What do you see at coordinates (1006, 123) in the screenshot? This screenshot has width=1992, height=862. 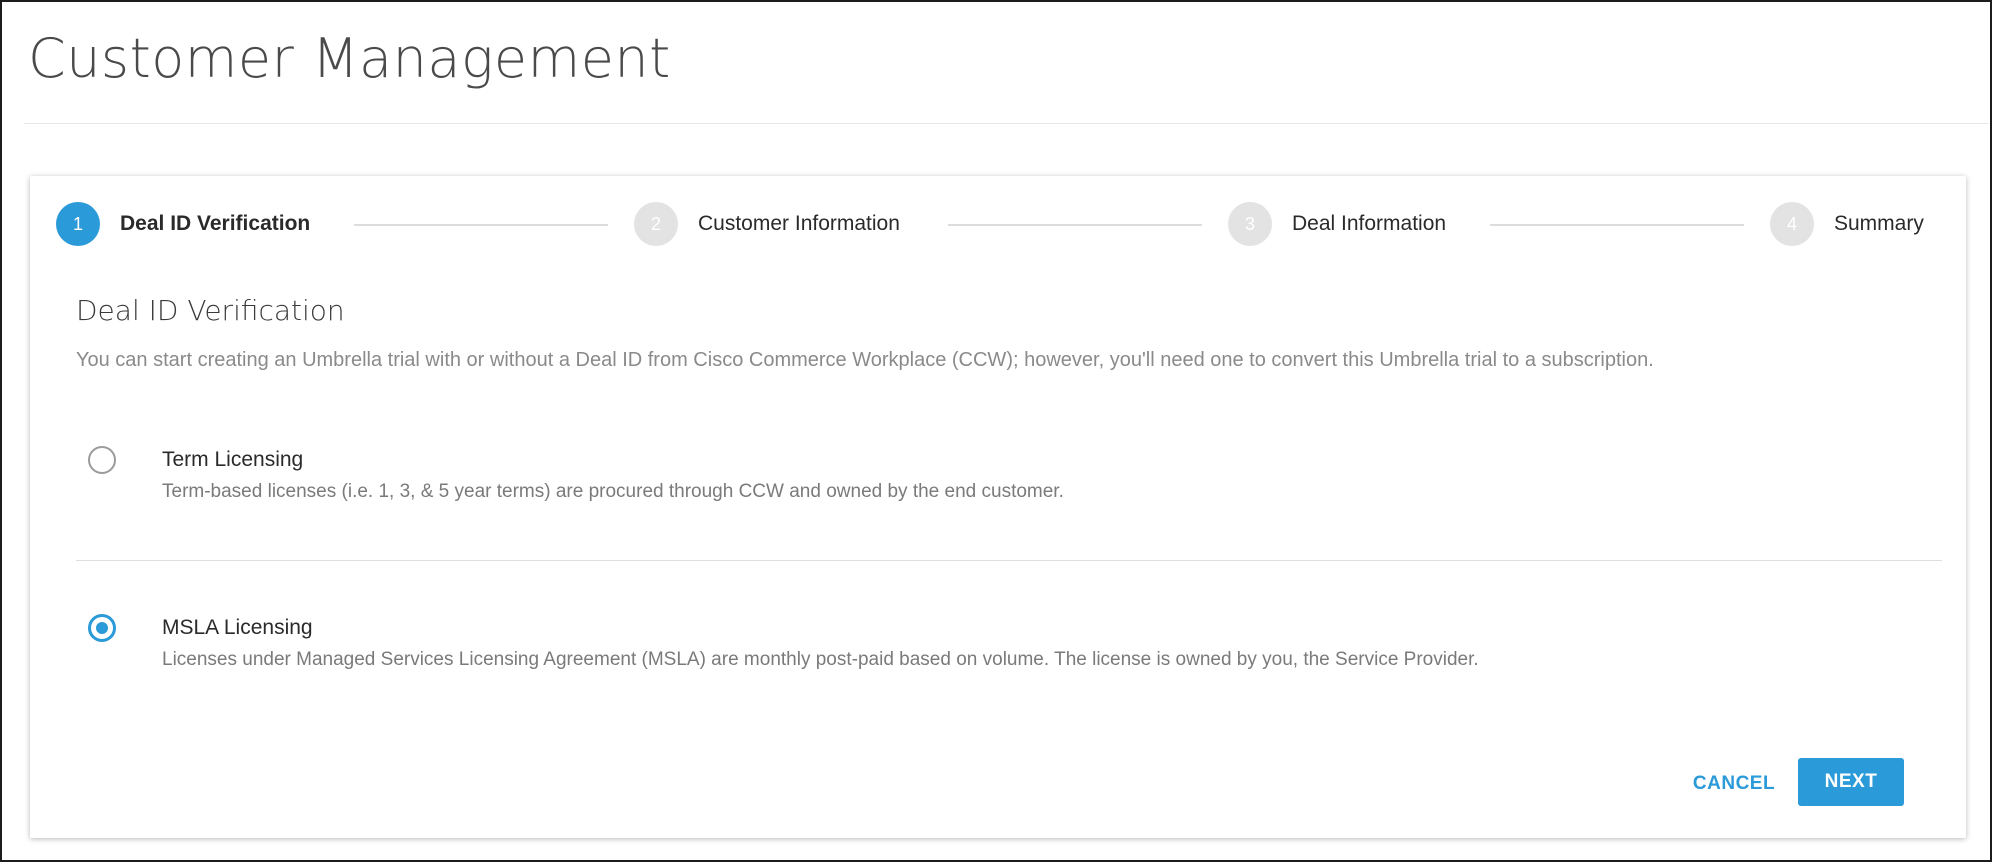 I see `title-divider` at bounding box center [1006, 123].